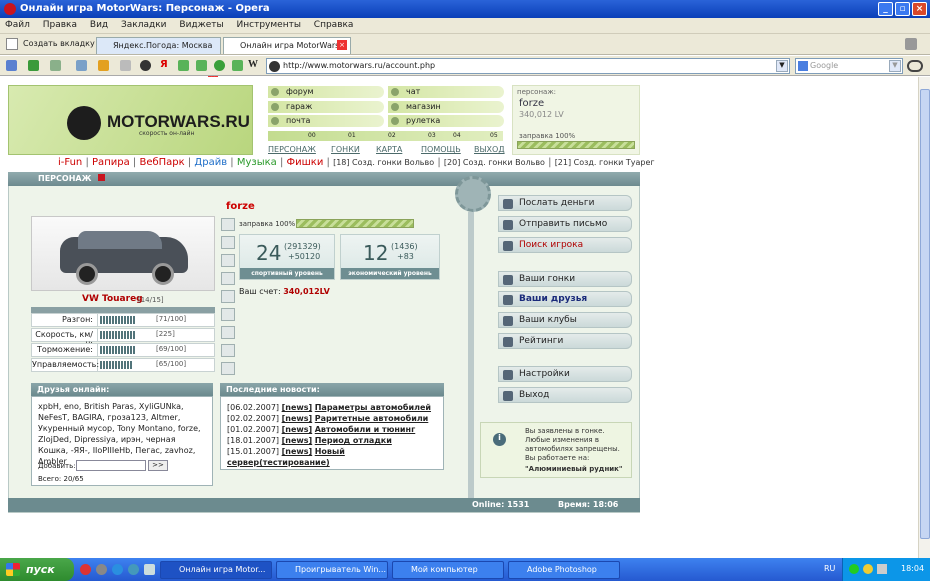  I want to click on close-tab-icon: ×, so click(342, 45).